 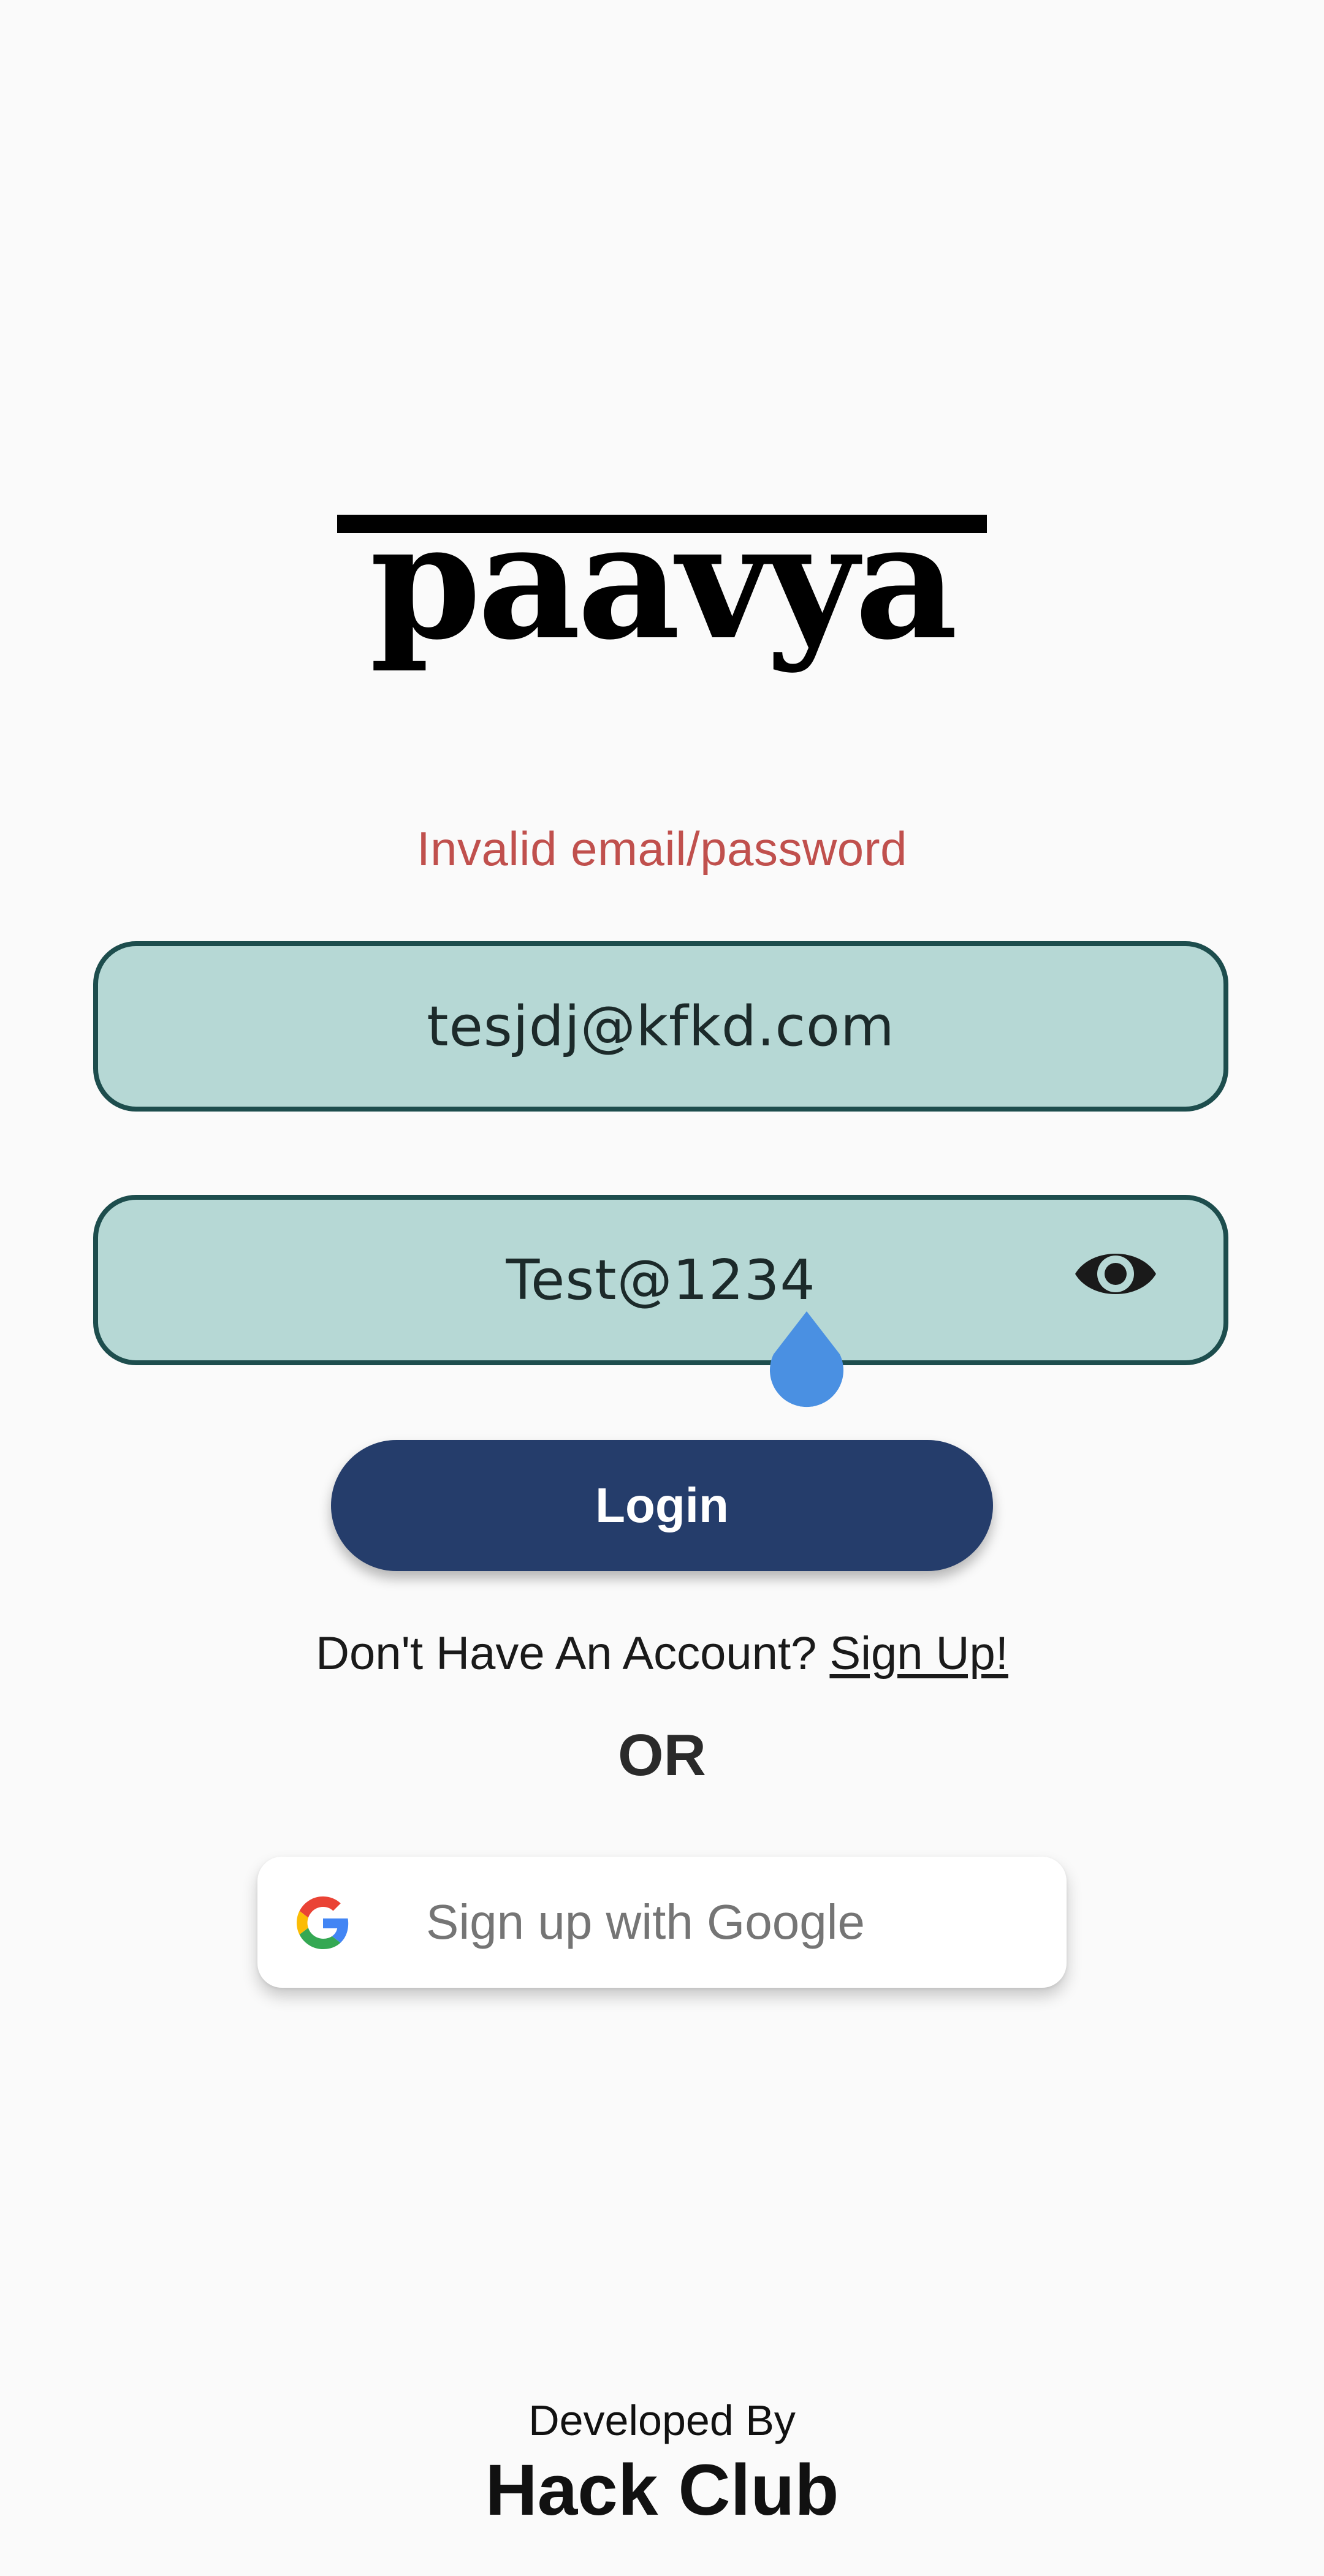 I want to click on signup-prompt-text: Don't Have An Account?, so click(x=573, y=1653).